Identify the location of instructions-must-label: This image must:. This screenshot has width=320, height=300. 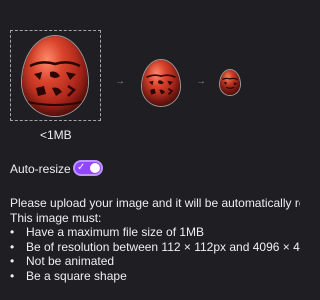
(56, 217).